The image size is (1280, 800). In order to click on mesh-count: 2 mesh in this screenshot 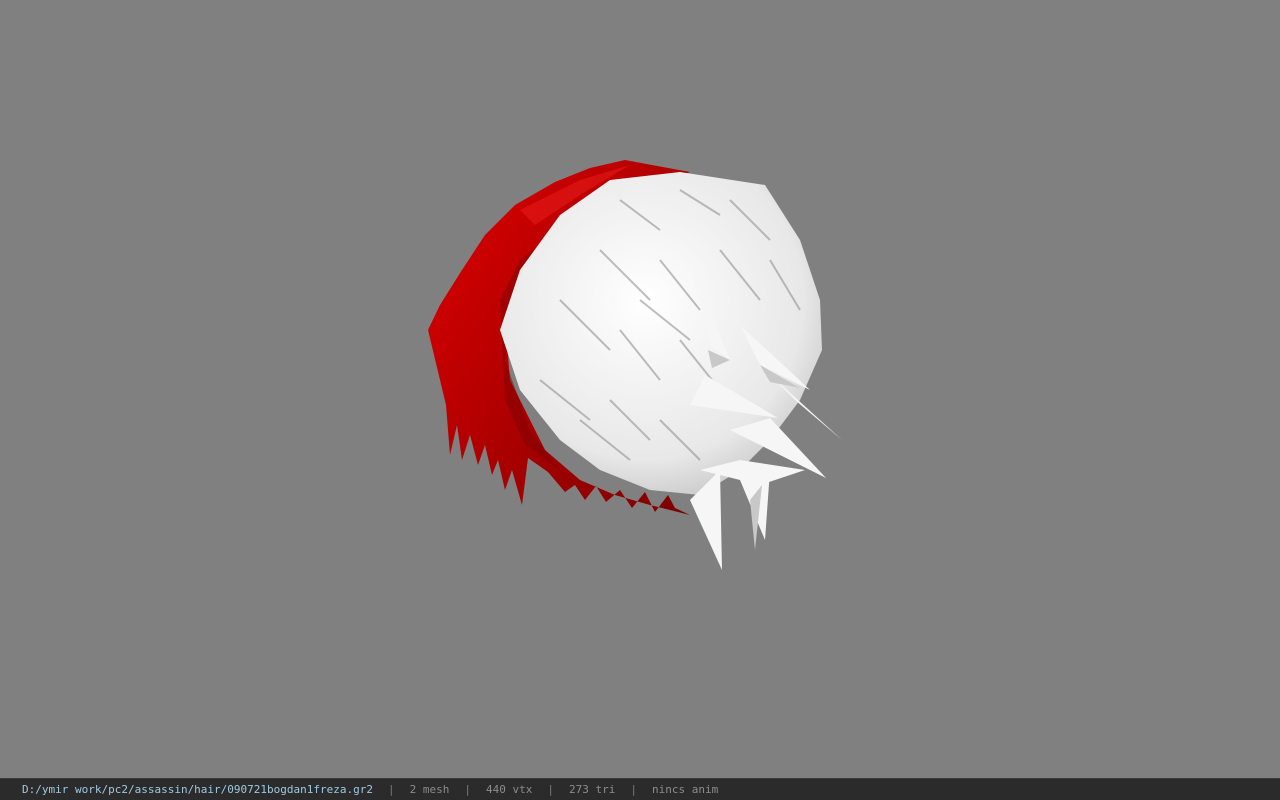, I will do `click(429, 789)`.